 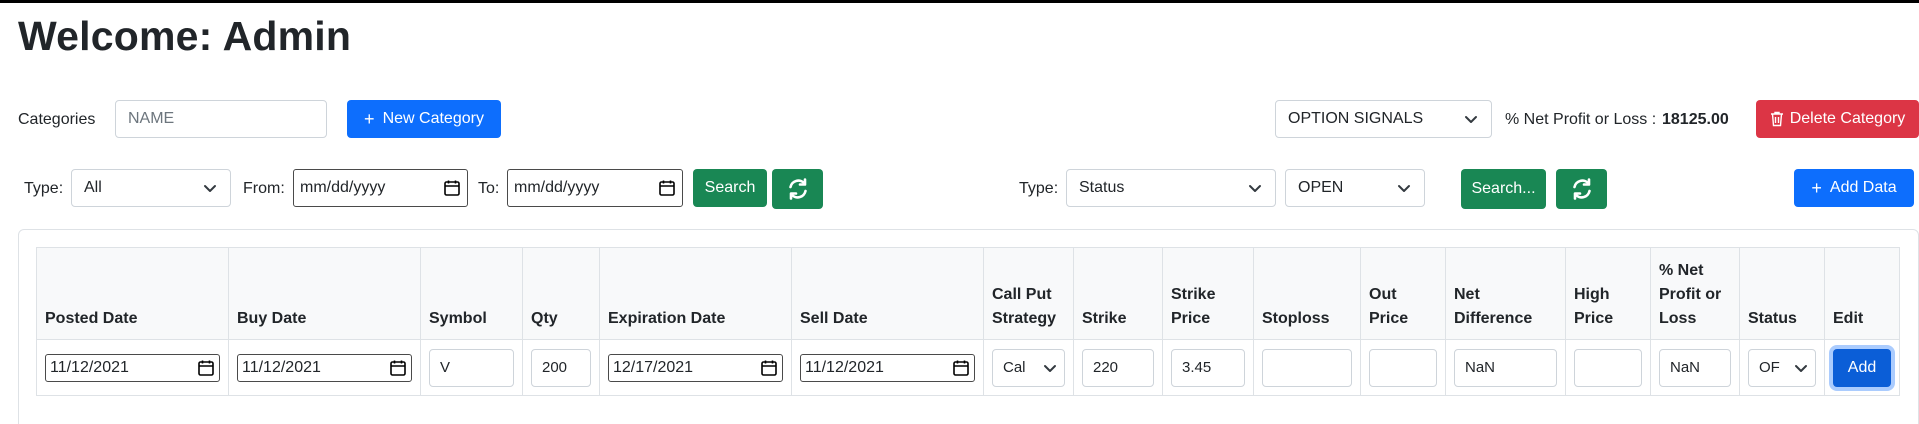 I want to click on type-label-left: Type:, so click(x=44, y=188).